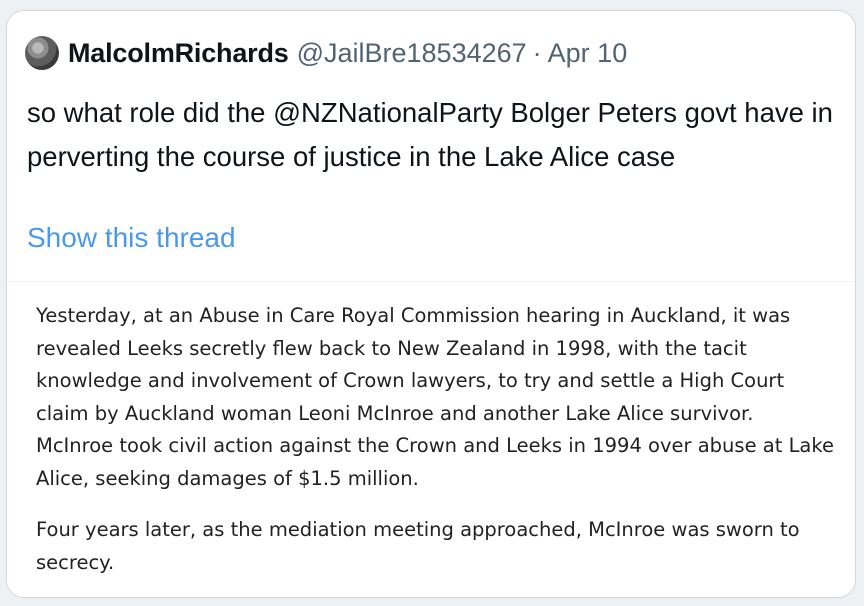  What do you see at coordinates (42, 53) in the screenshot?
I see `avatar` at bounding box center [42, 53].